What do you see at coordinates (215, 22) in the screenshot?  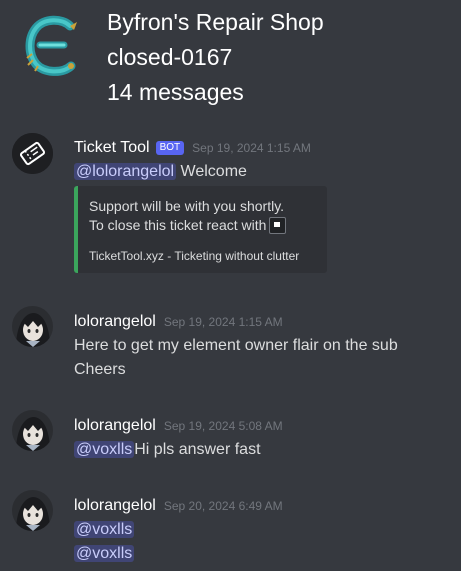 I see `server-name: Byfron's Repair Shop` at bounding box center [215, 22].